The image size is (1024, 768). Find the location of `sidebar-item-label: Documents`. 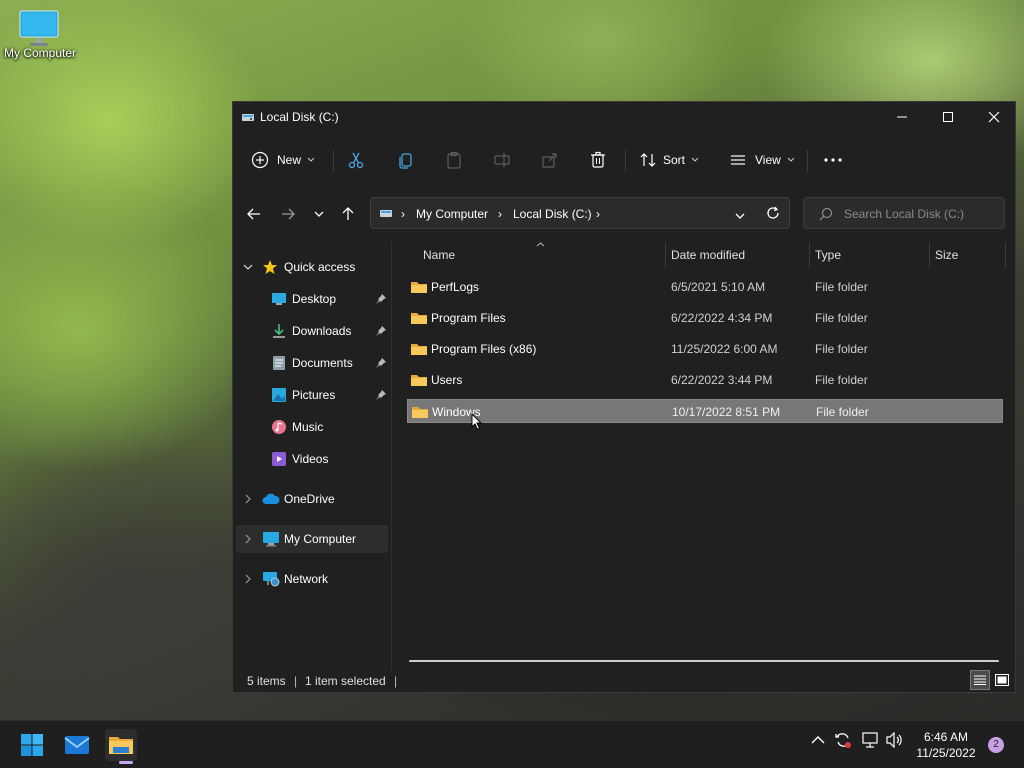

sidebar-item-label: Documents is located at coordinates (322, 363).